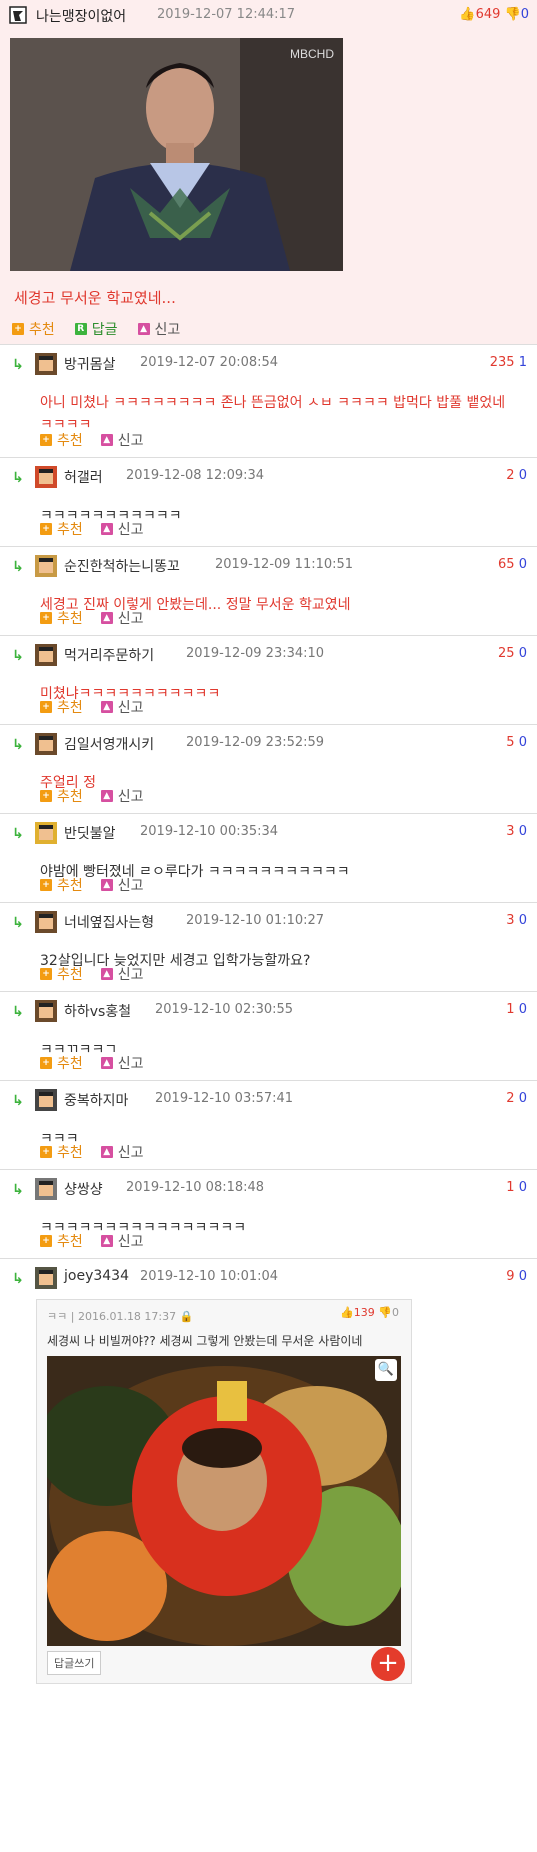 Image resolution: width=537 pixels, height=1852 pixels. I want to click on thumbs-up-icon: 👍, so click(467, 14).